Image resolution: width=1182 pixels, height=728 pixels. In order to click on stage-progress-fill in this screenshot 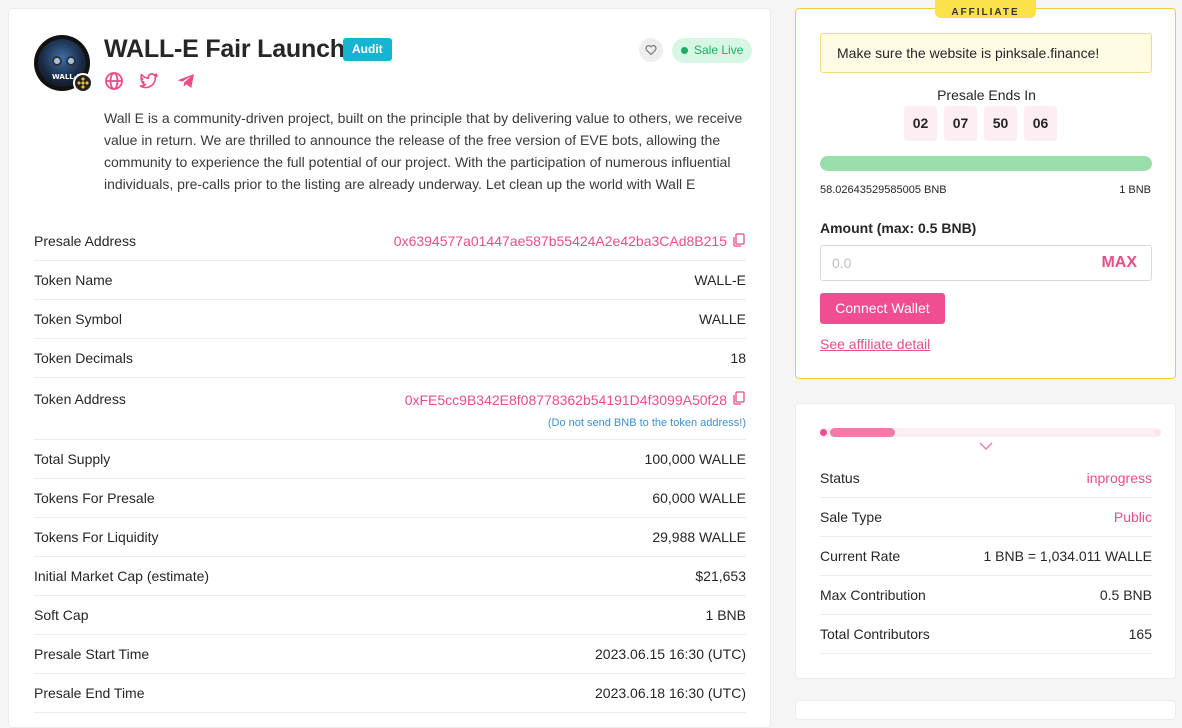, I will do `click(862, 432)`.